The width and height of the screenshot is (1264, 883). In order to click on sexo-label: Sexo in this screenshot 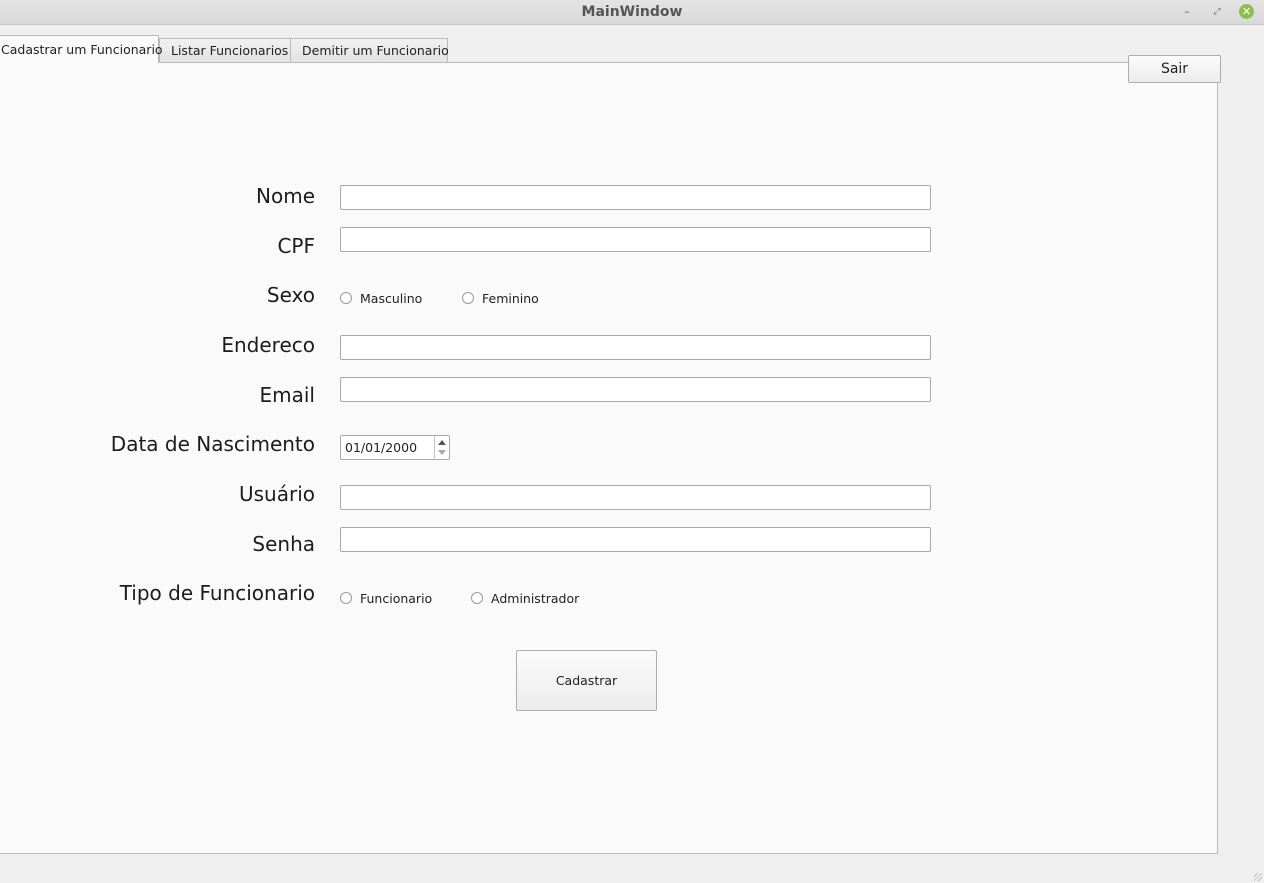, I will do `click(290, 295)`.